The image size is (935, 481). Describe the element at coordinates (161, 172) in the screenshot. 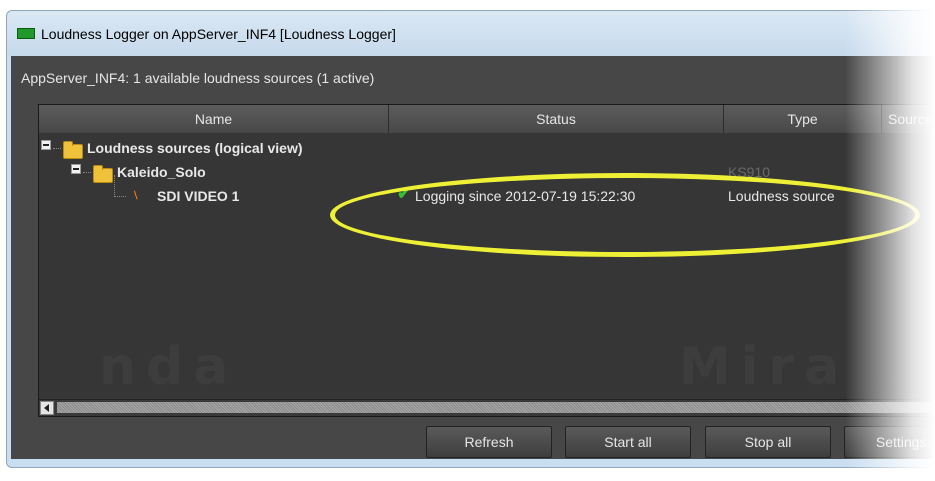

I see `tree-item-label: Kaleido_Solo` at that location.